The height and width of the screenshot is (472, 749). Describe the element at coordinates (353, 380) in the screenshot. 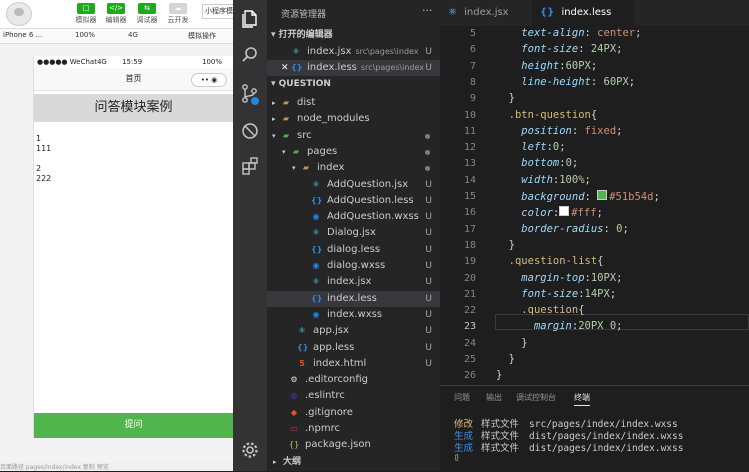

I see `file-item: ⚙ .editorconfig` at that location.